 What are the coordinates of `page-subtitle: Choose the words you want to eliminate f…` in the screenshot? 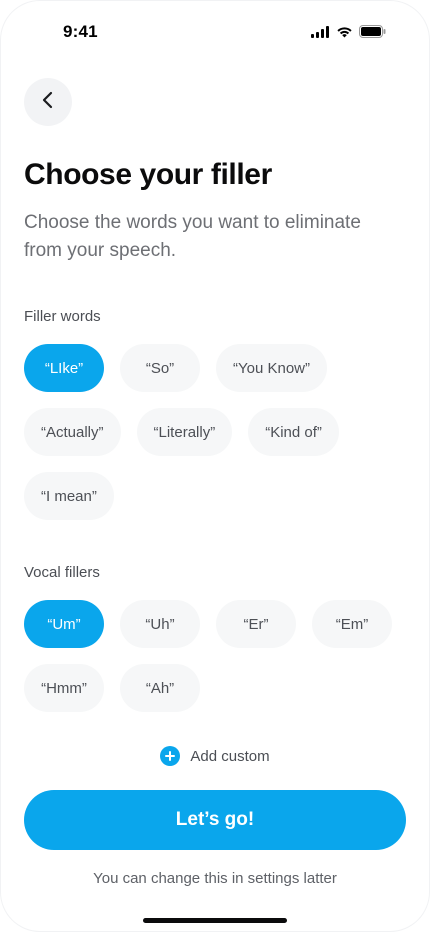 It's located at (192, 236).